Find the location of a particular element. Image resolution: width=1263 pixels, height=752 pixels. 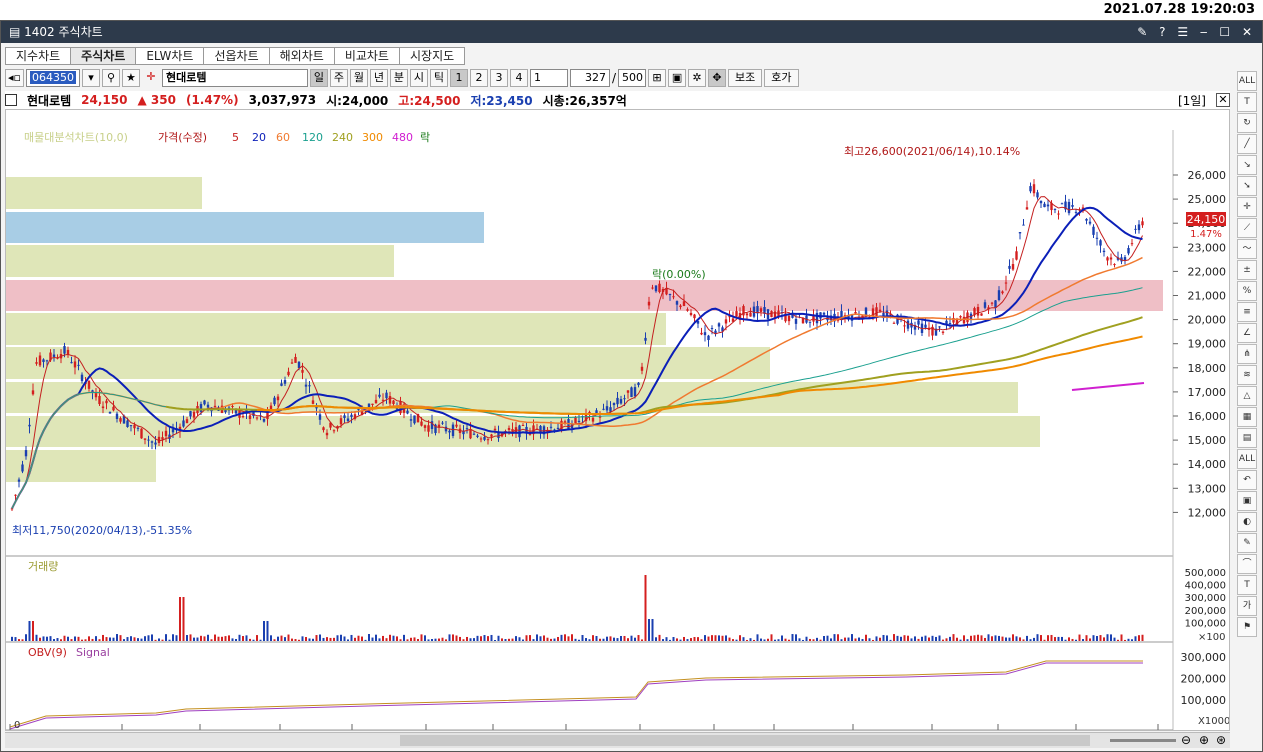

period-week-button: 주 is located at coordinates (338, 78).